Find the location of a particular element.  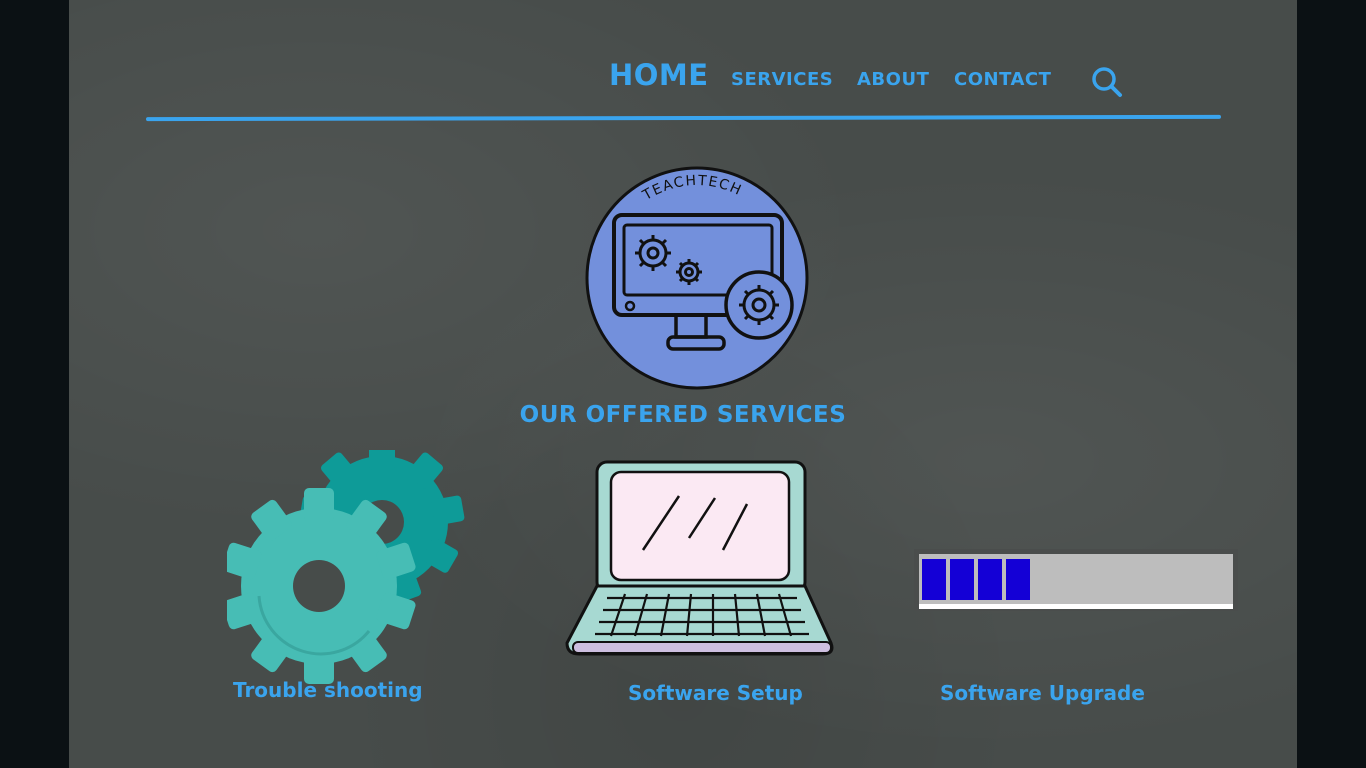

nav-services-link: SERVICES is located at coordinates (782, 79).